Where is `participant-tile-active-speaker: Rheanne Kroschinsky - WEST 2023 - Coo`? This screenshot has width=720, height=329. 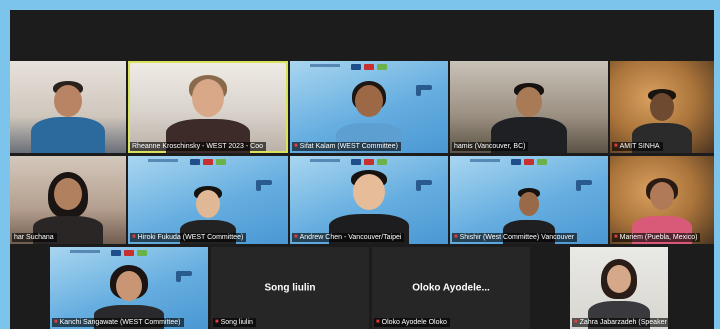 participant-tile-active-speaker: Rheanne Kroschinsky - WEST 2023 - Coo is located at coordinates (208, 107).